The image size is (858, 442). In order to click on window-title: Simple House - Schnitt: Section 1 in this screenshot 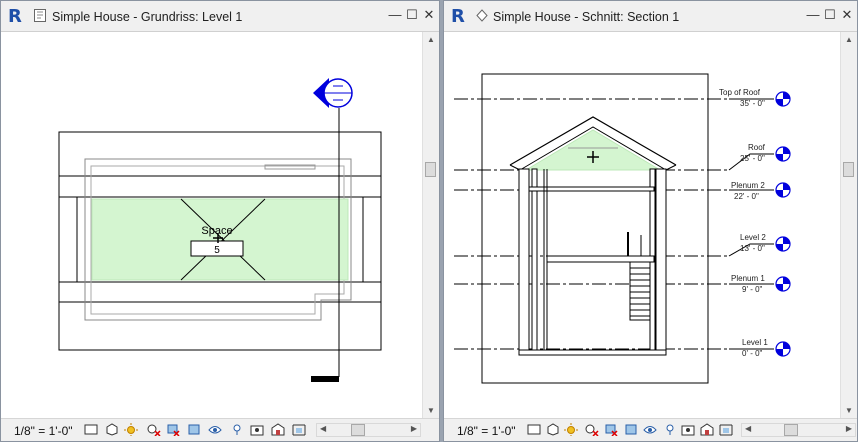, I will do `click(586, 17)`.